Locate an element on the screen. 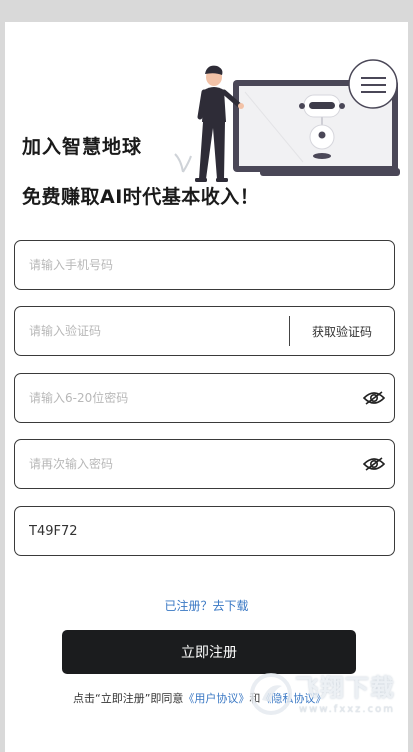 This screenshot has width=413, height=752. watermark-domain: www.fxxz.com is located at coordinates (347, 709).